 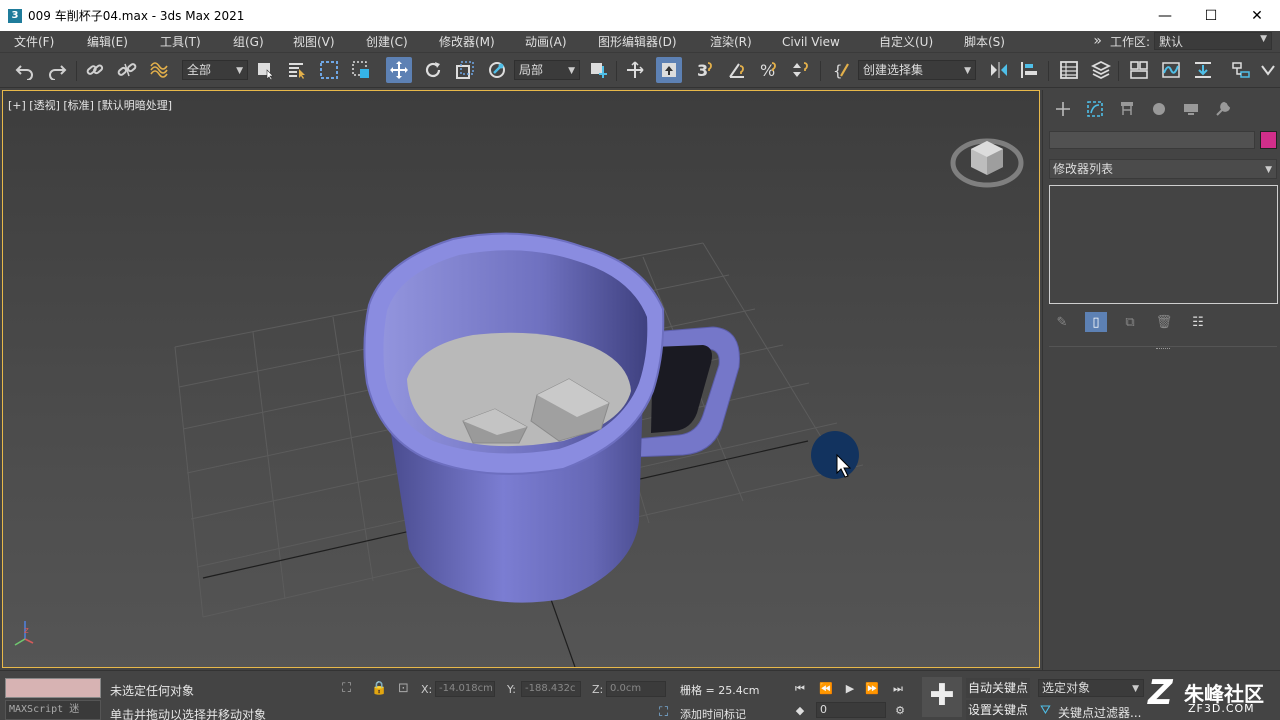 What do you see at coordinates (1091, 688) in the screenshot?
I see `selected-object-dropdown: 选定对象 ▼` at bounding box center [1091, 688].